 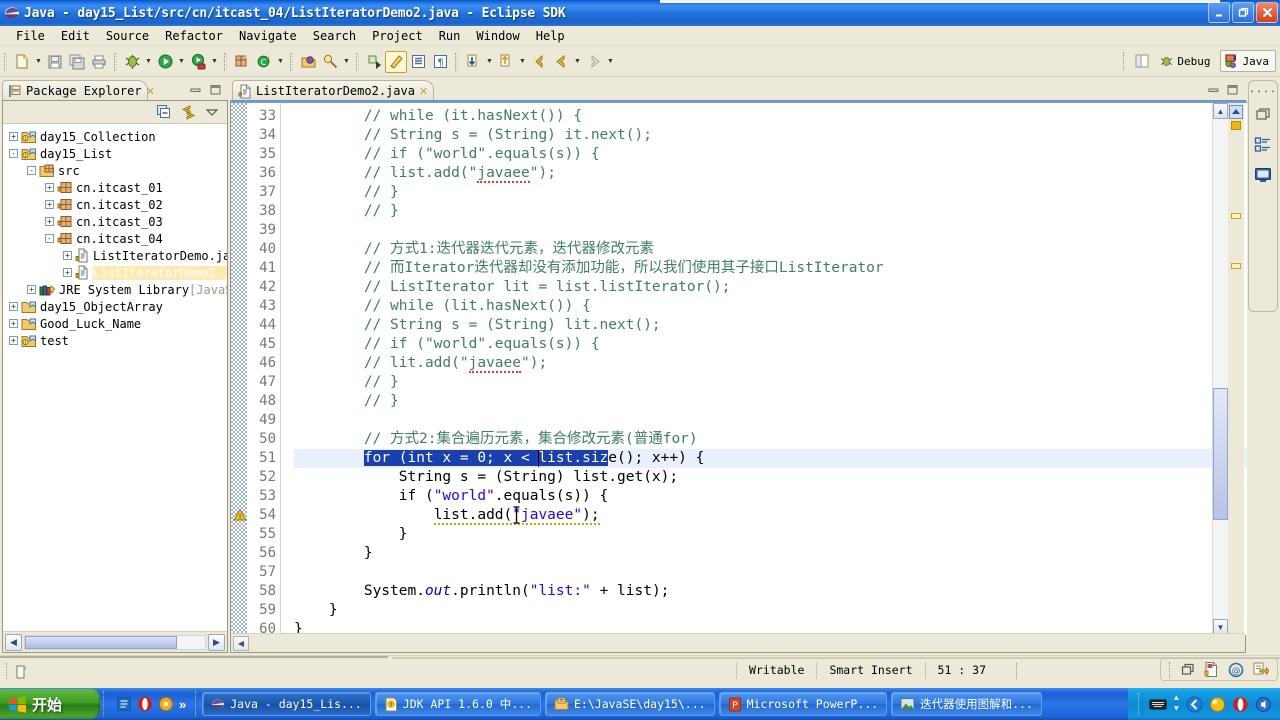 What do you see at coordinates (115, 221) in the screenshot?
I see `tree-item: +! cn.itcast_03` at bounding box center [115, 221].